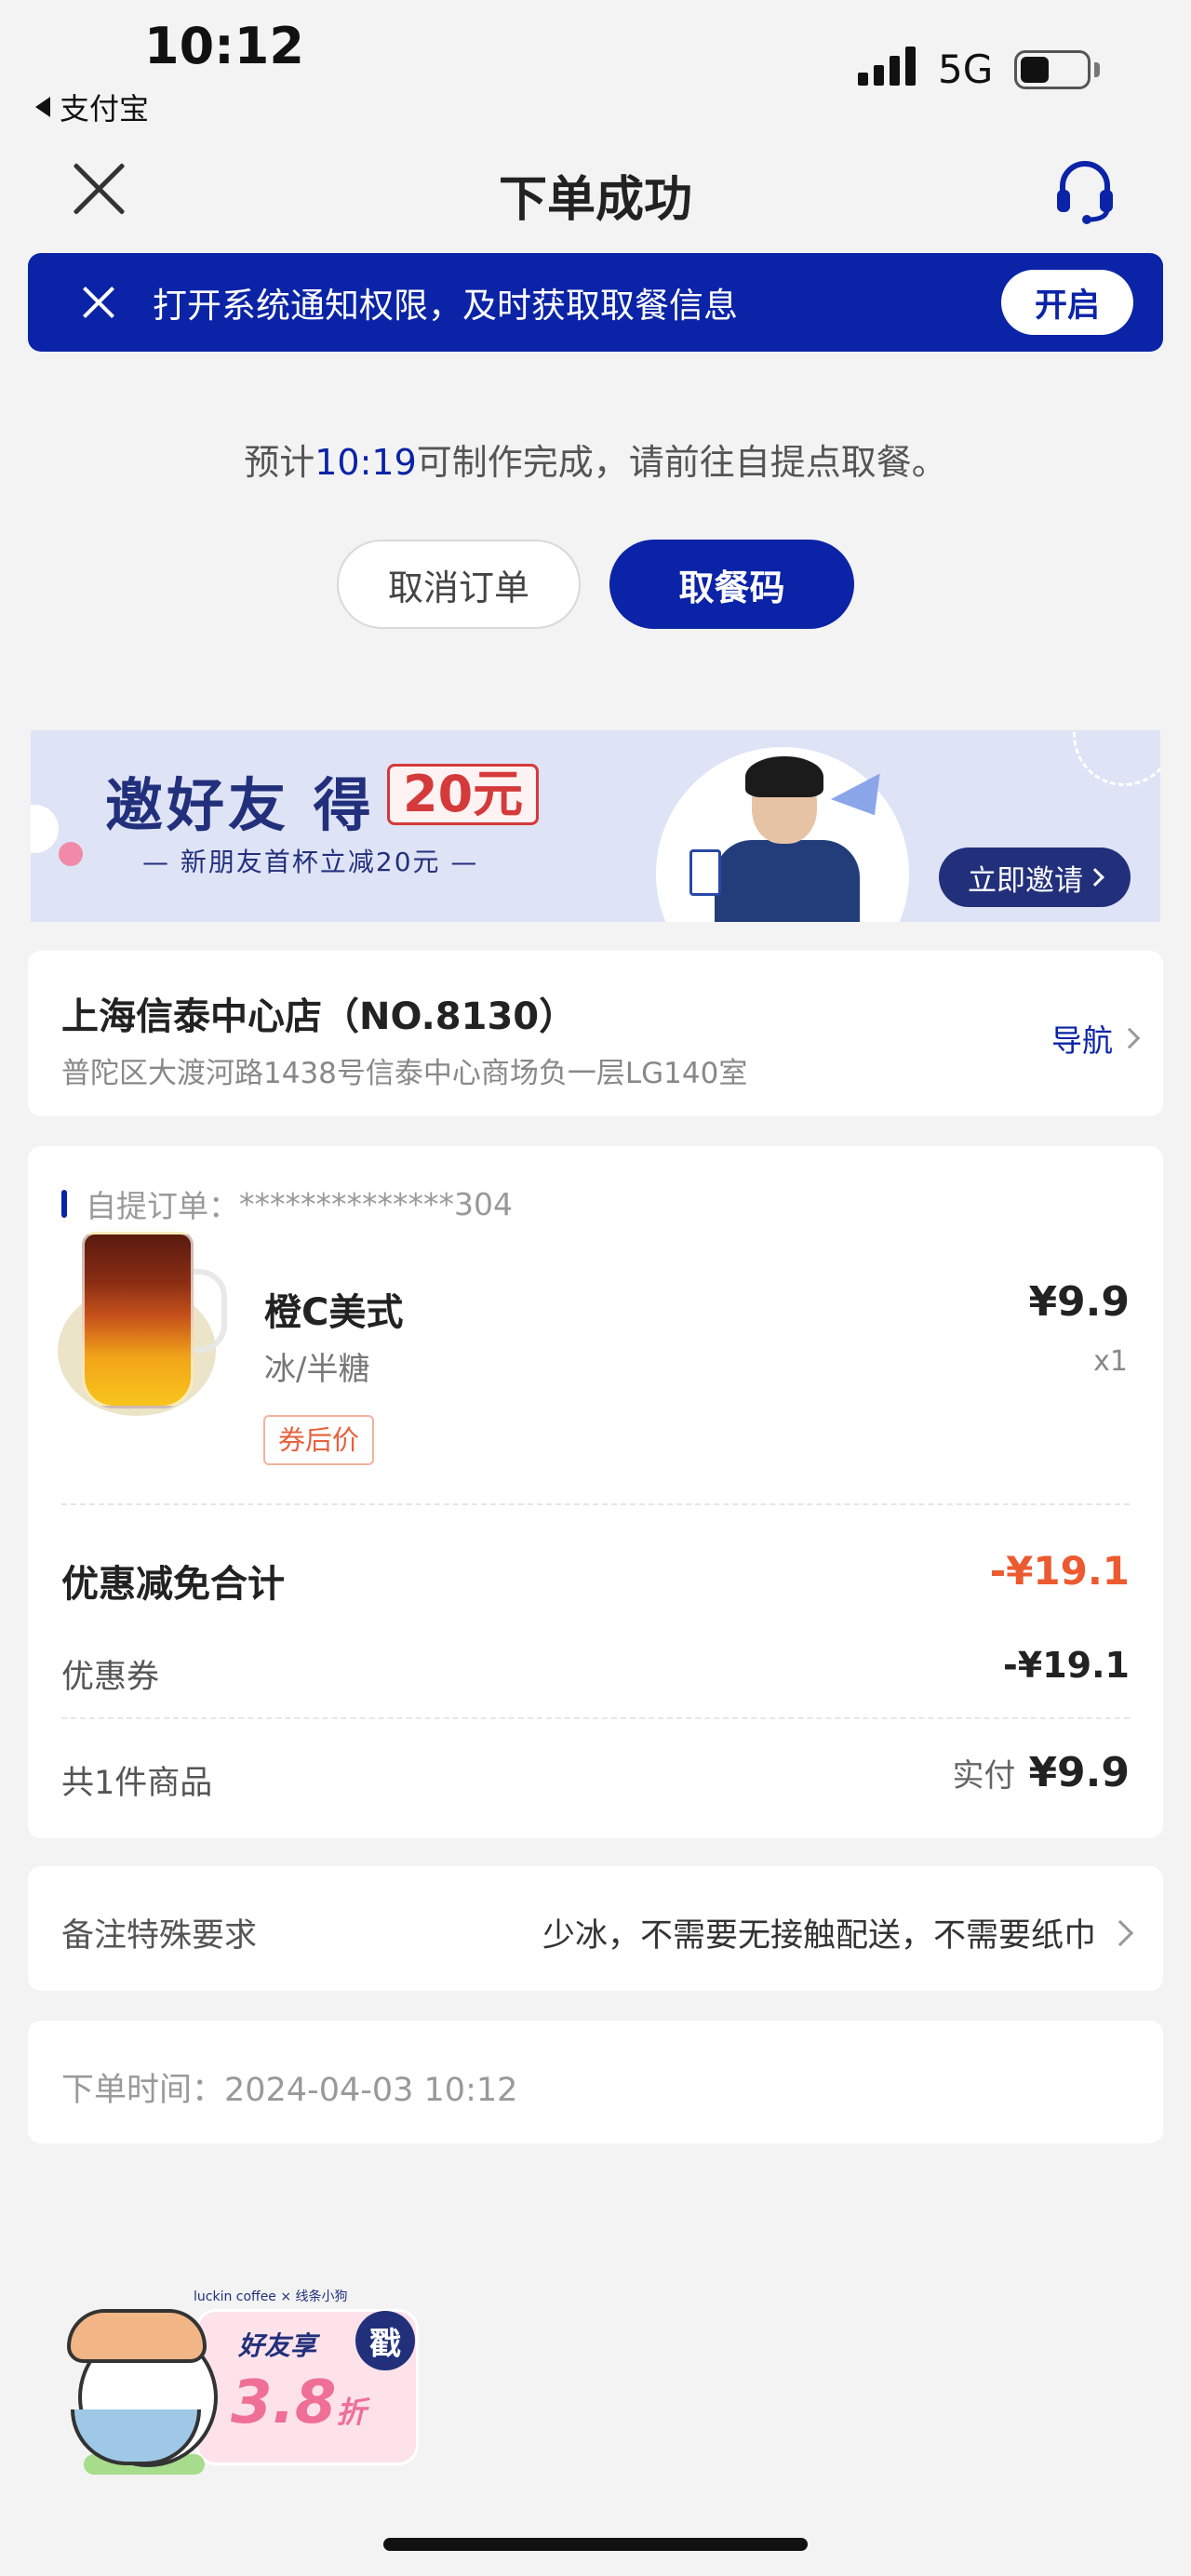 The image size is (1191, 2576). I want to click on promo-sticker: luckin coffee × 线条小狗 好友享 3.8折 戳, so click(246, 2382).